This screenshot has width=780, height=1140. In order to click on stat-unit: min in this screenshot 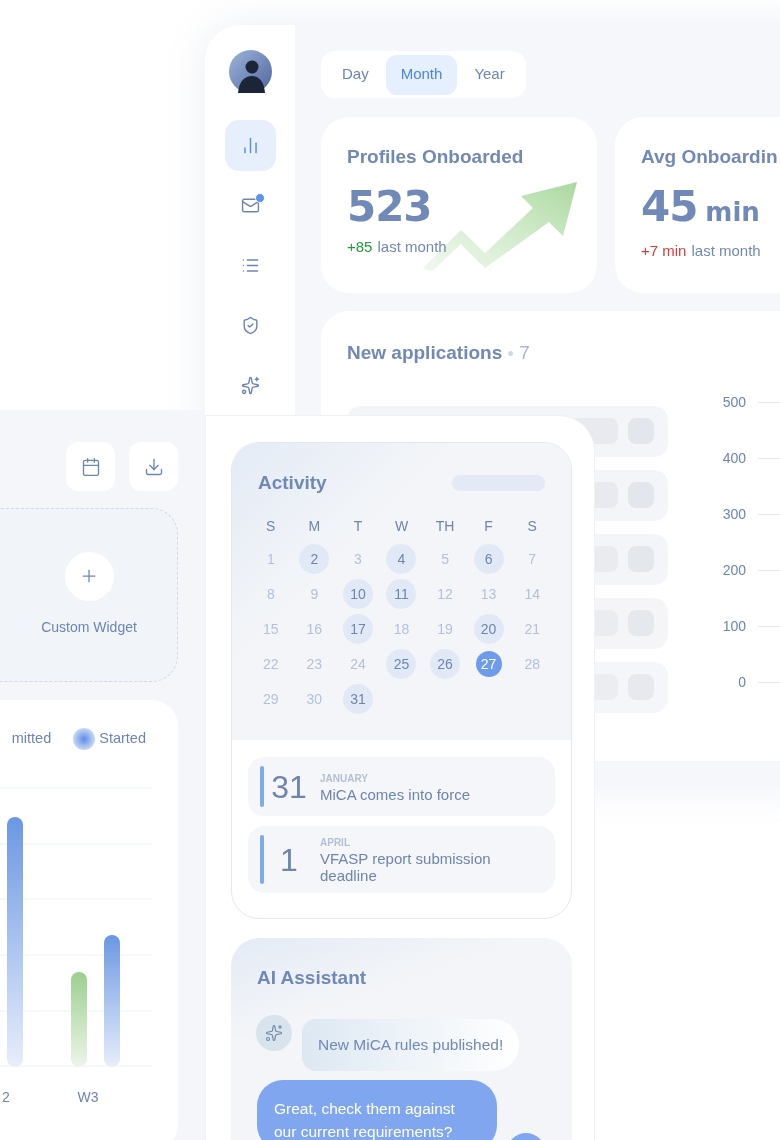, I will do `click(732, 212)`.